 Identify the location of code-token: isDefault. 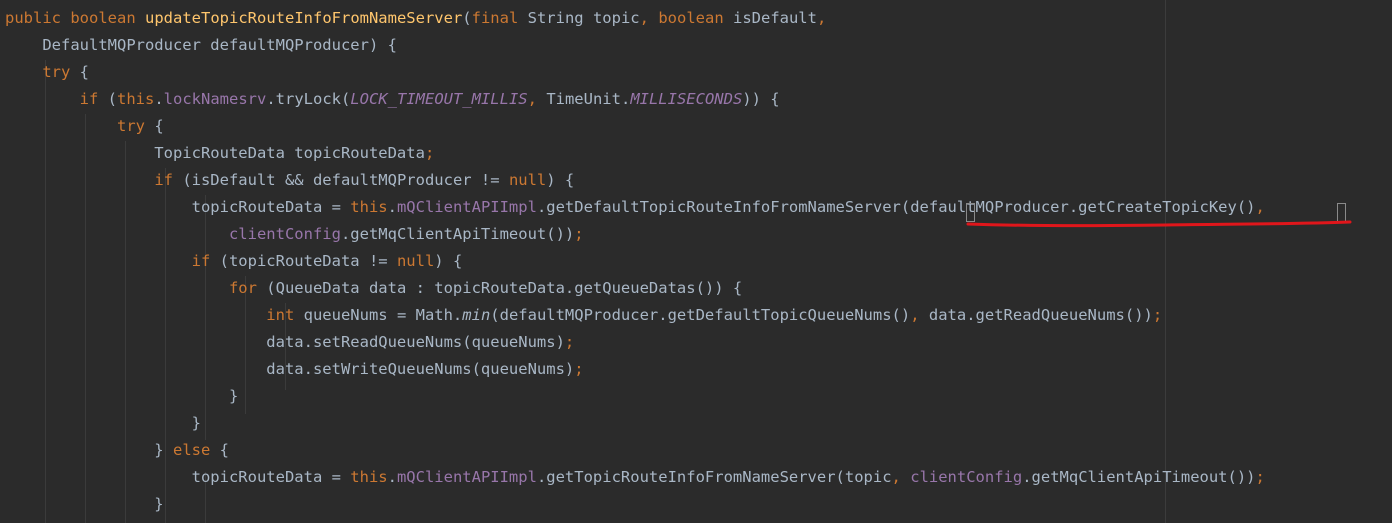
(770, 18).